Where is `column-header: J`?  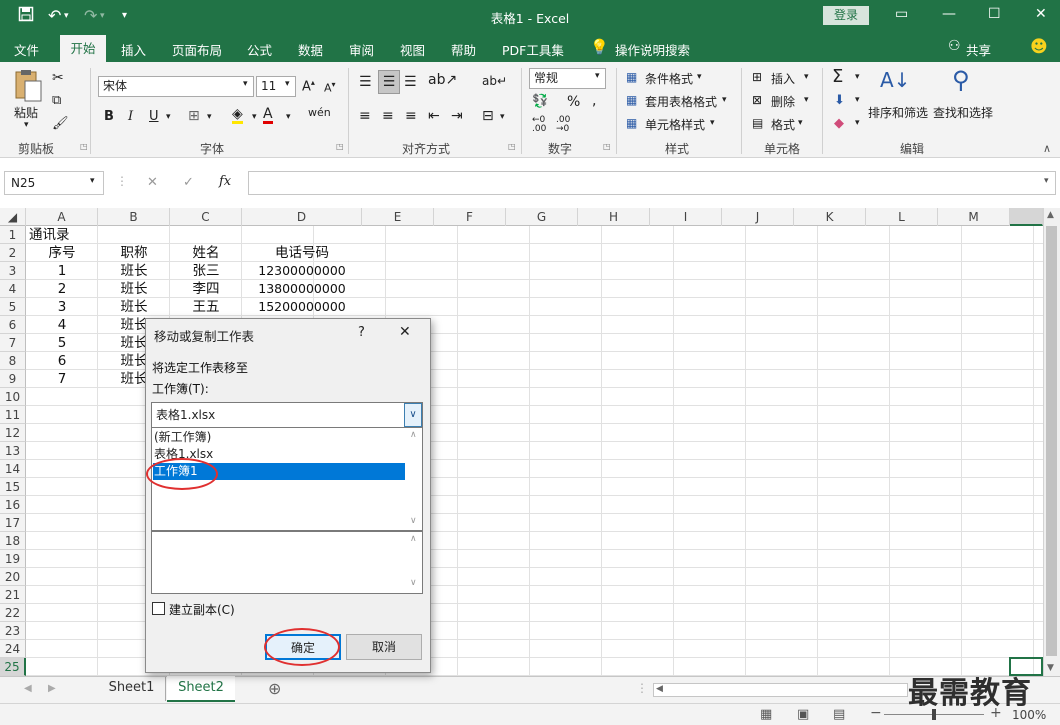
column-header: J is located at coordinates (758, 217).